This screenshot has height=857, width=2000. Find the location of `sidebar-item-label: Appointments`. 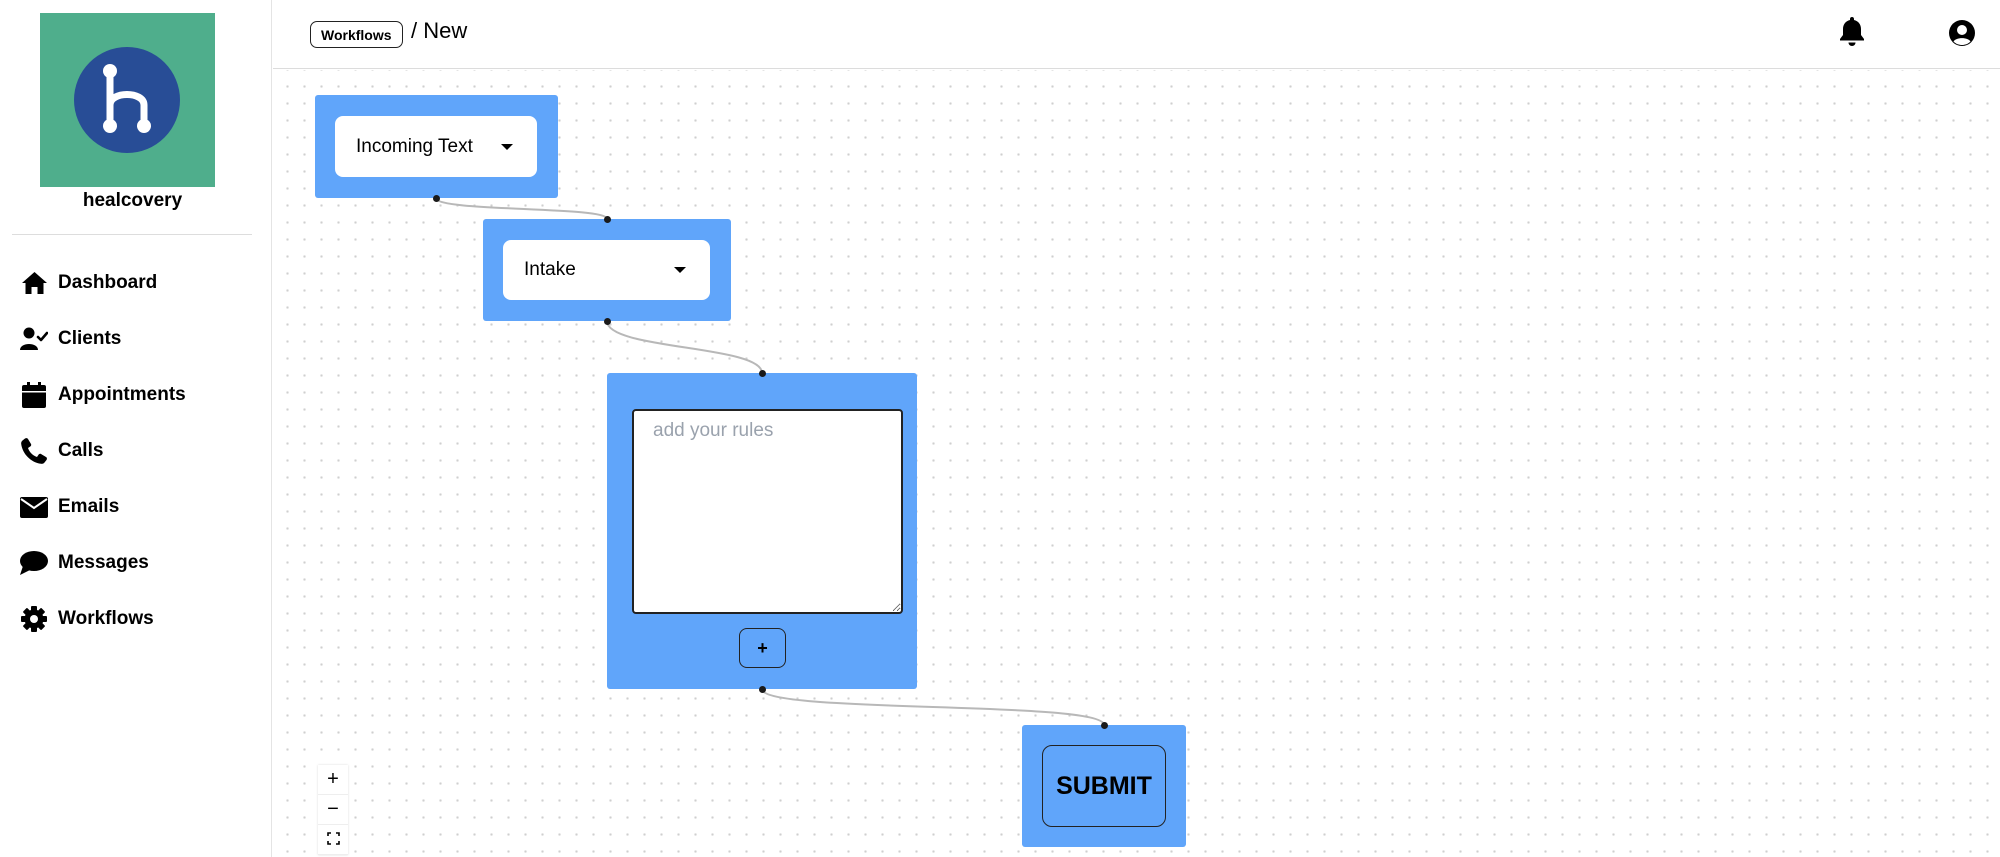

sidebar-item-label: Appointments is located at coordinates (122, 394).